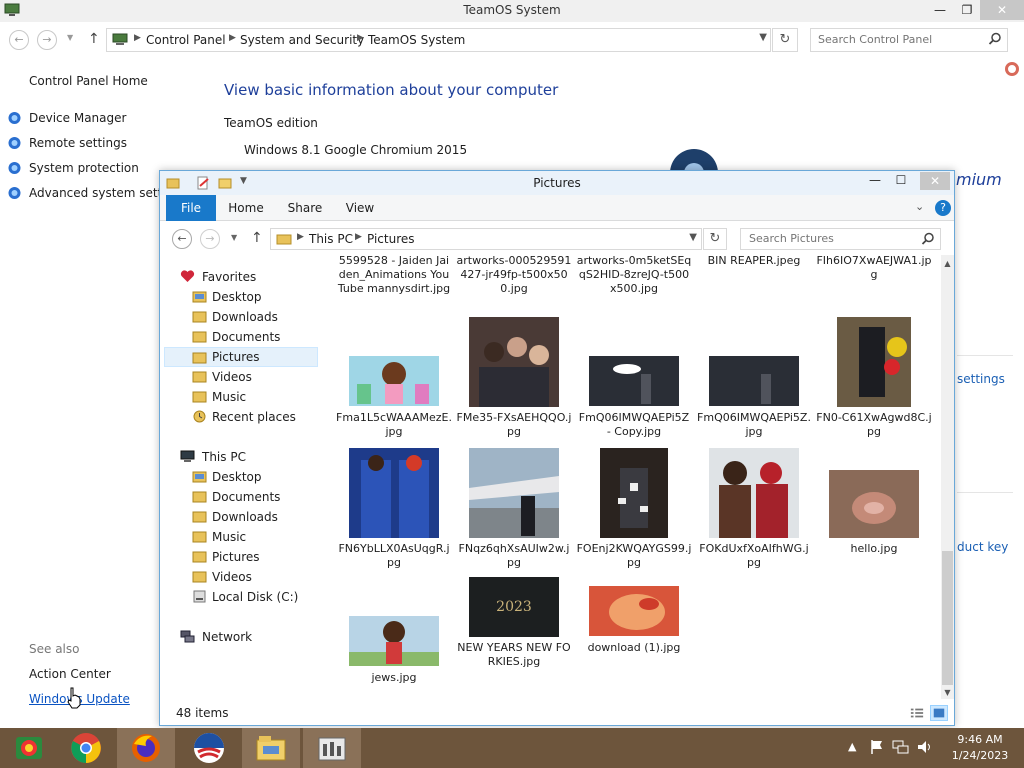 The image size is (1024, 768). I want to click on file-name: FmQ06IMWQAEPi5Z.jpg, so click(754, 424).